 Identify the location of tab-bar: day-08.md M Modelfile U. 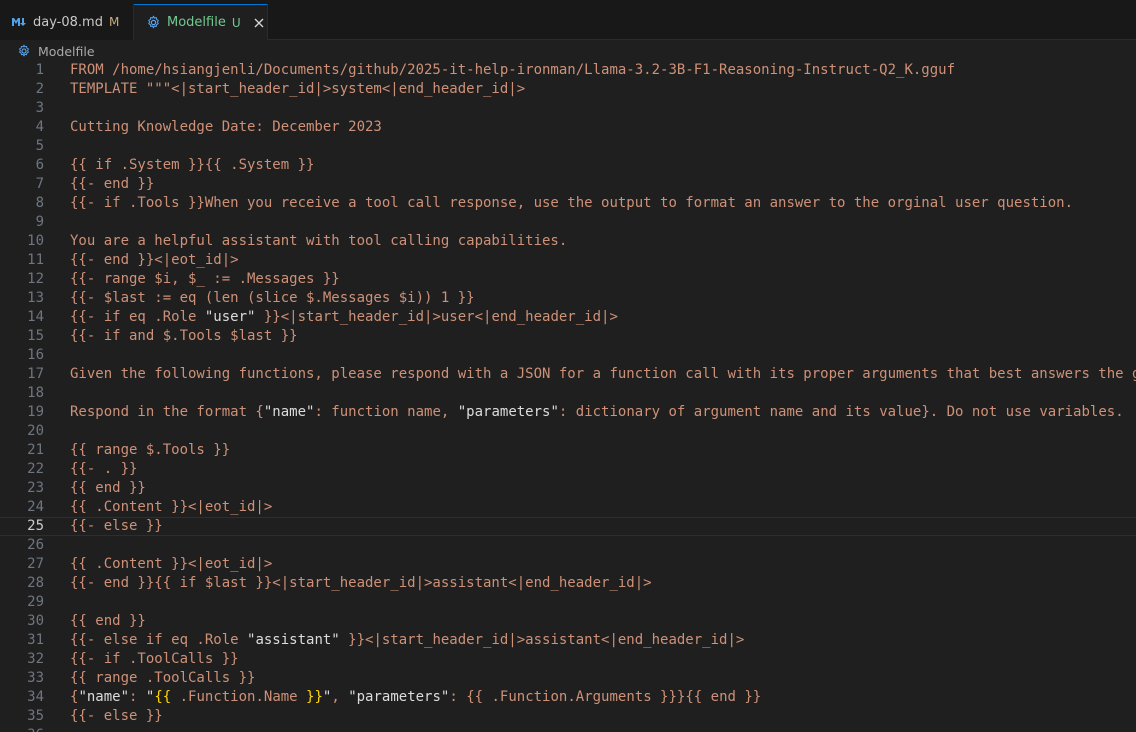
(568, 20).